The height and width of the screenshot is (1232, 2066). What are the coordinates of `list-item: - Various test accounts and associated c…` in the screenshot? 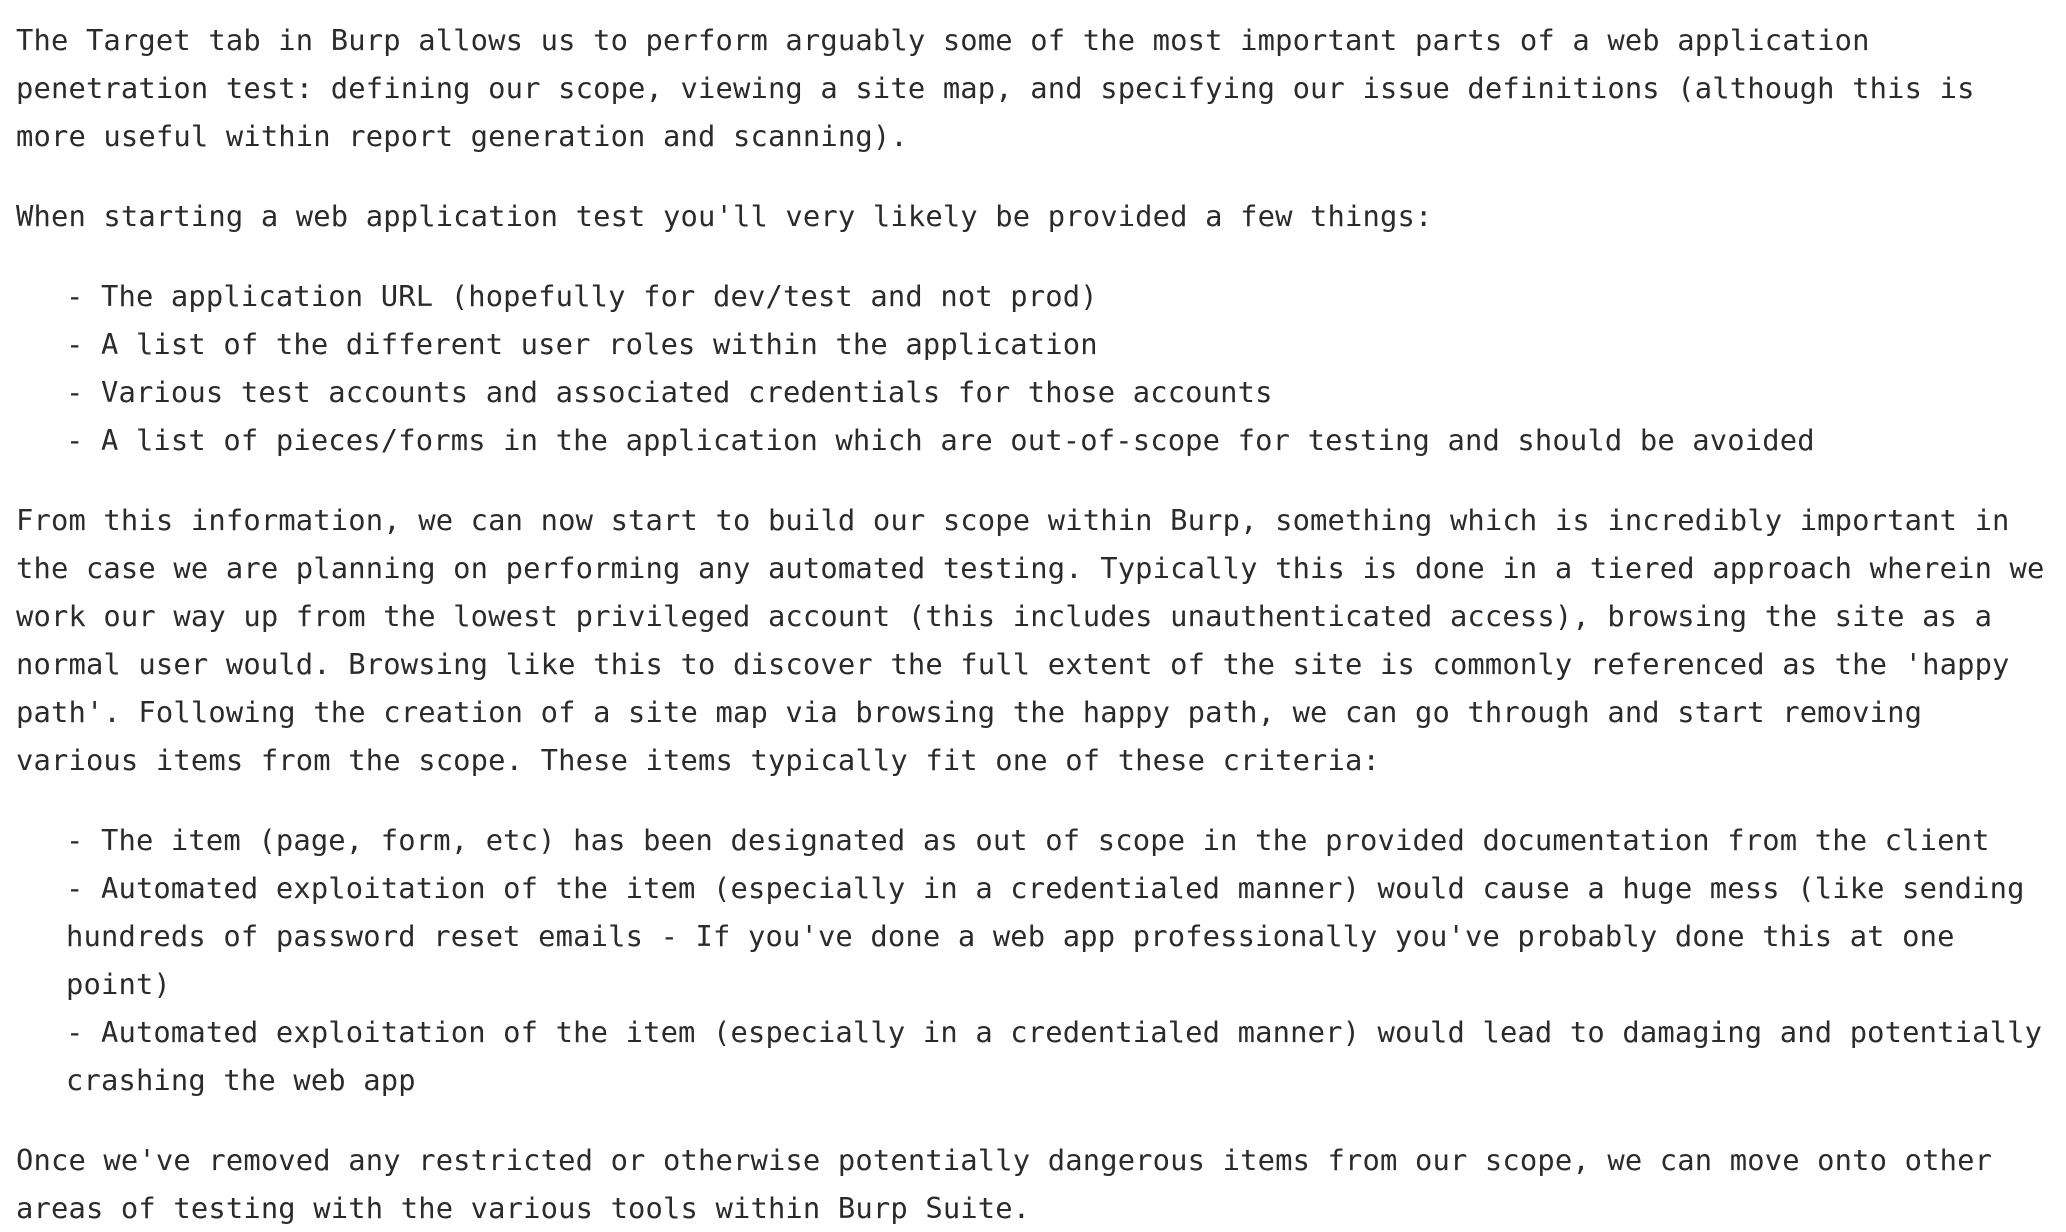 It's located at (669, 392).